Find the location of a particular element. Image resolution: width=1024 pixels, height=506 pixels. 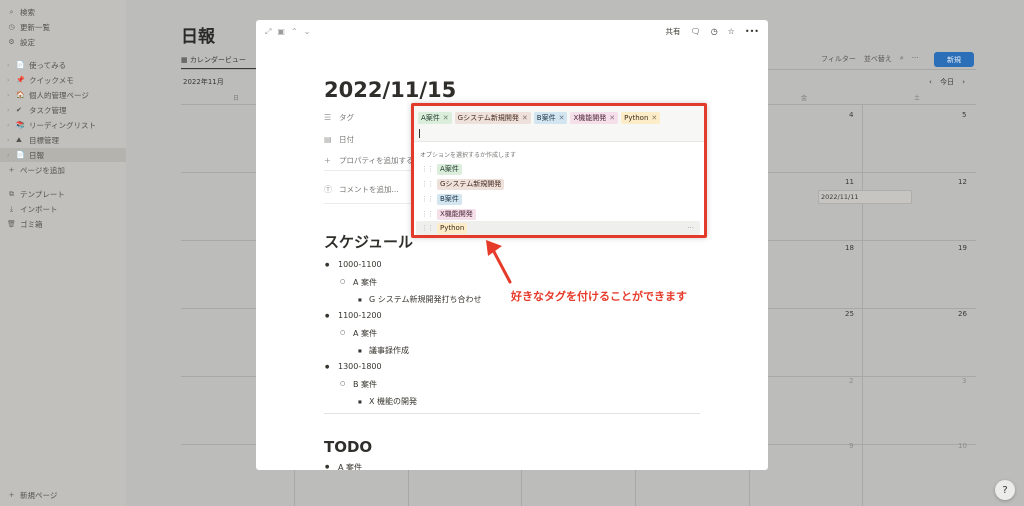

sidebar-new-page: + 新規ページ is located at coordinates (63, 495).